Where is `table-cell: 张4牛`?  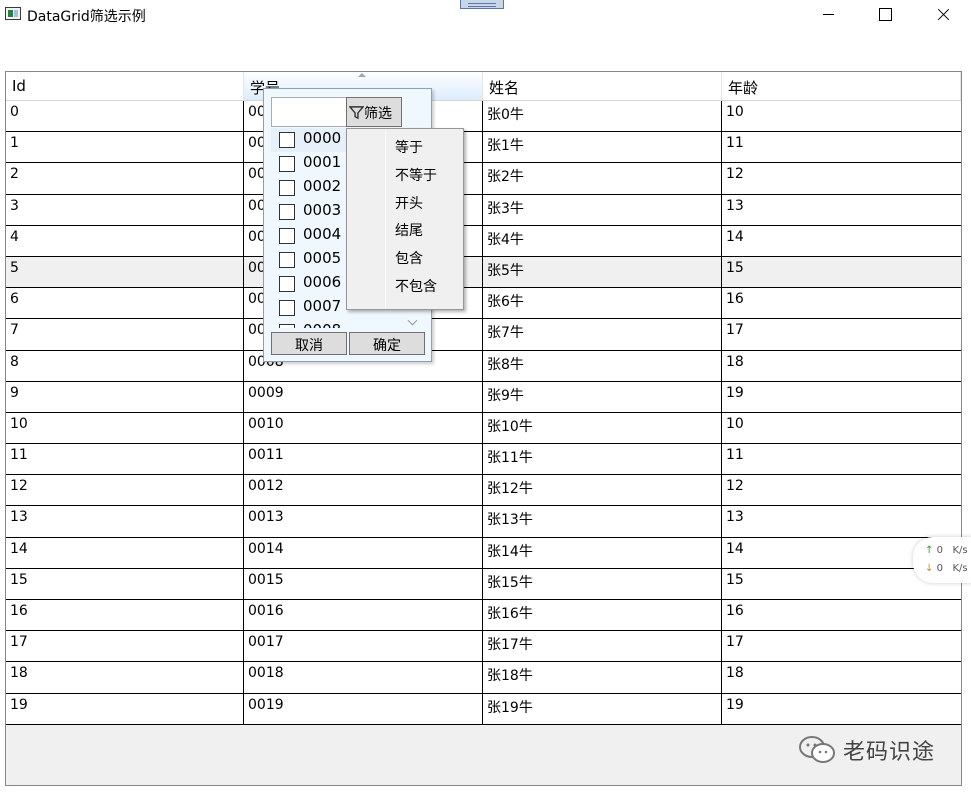
table-cell: 张4牛 is located at coordinates (602, 241).